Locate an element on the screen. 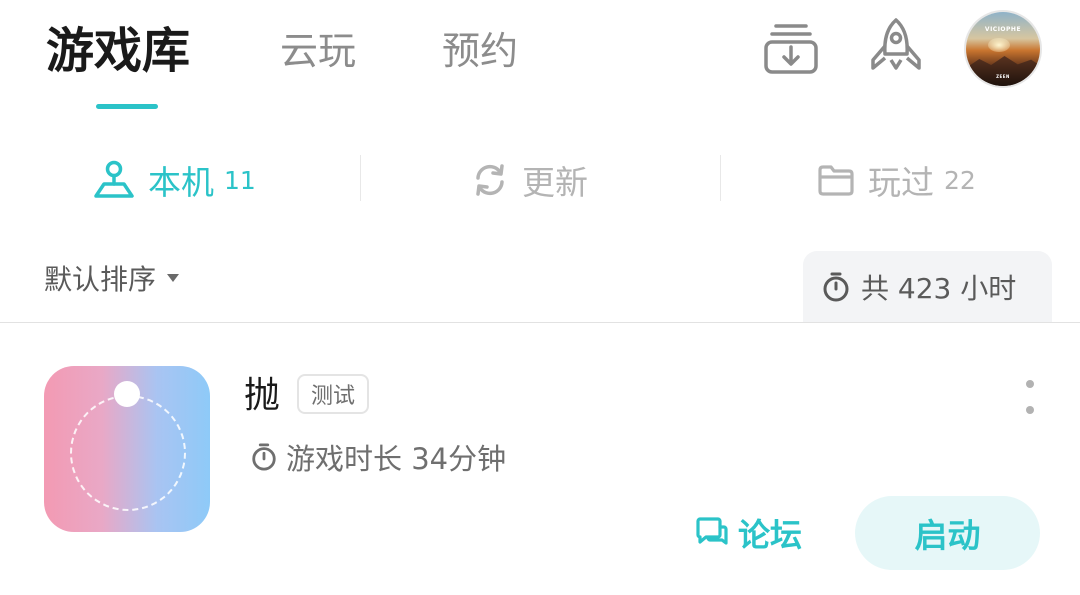  subtab-played-count: 22 is located at coordinates (960, 180).